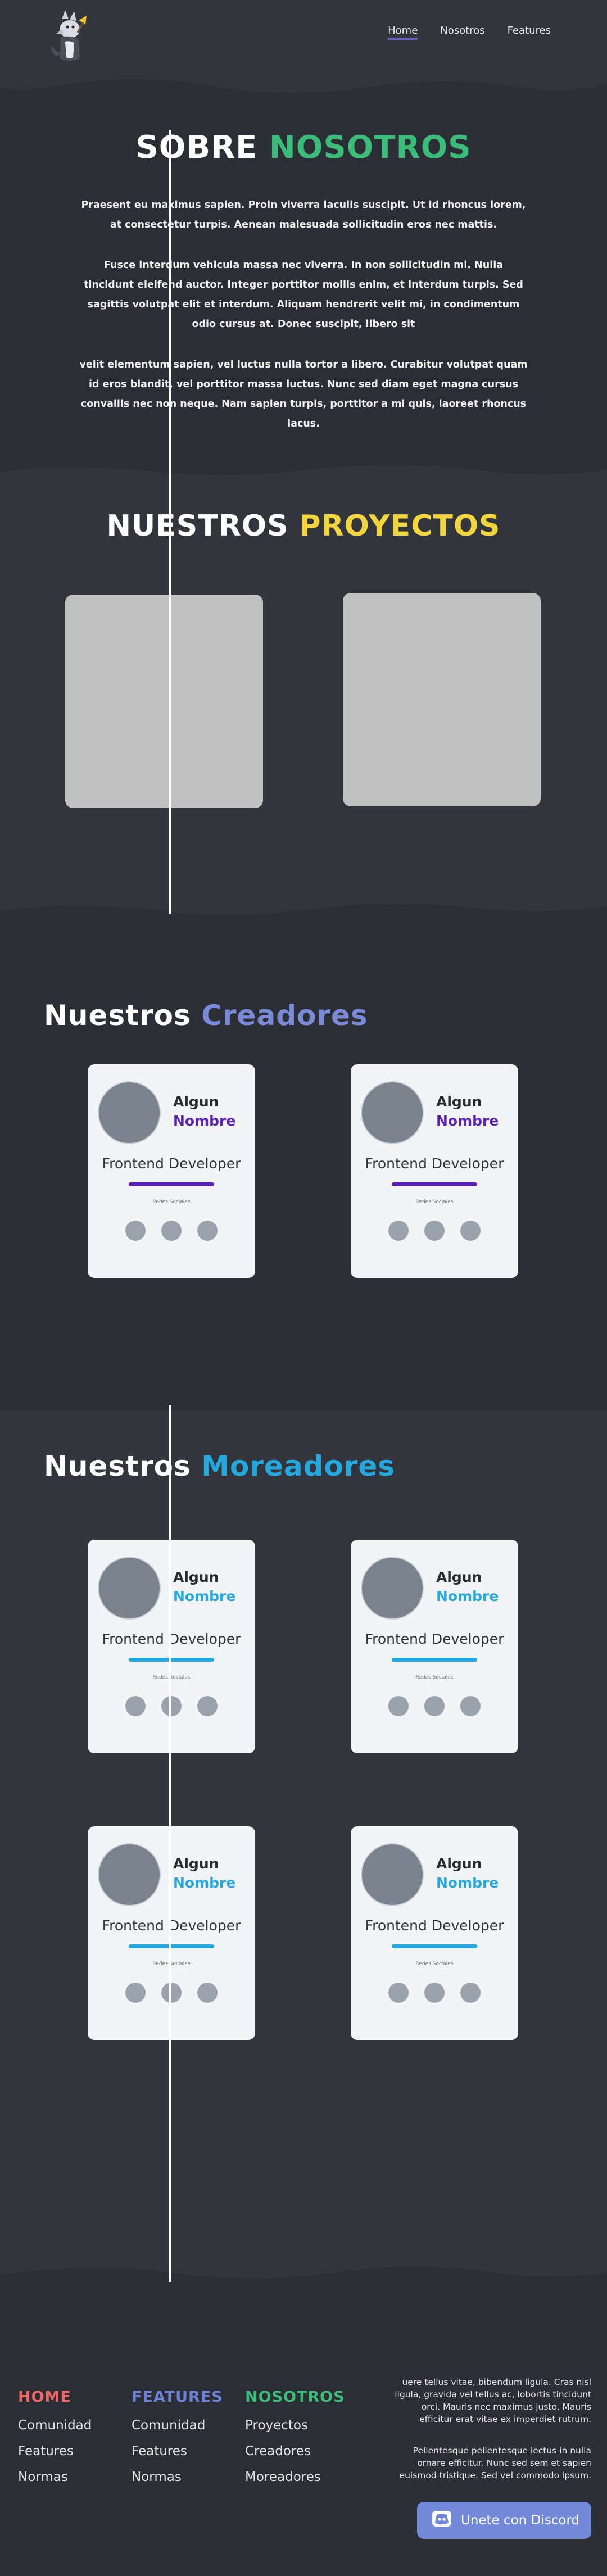 The width and height of the screenshot is (607, 2576). I want to click on footer-link: Proyectos, so click(295, 2425).